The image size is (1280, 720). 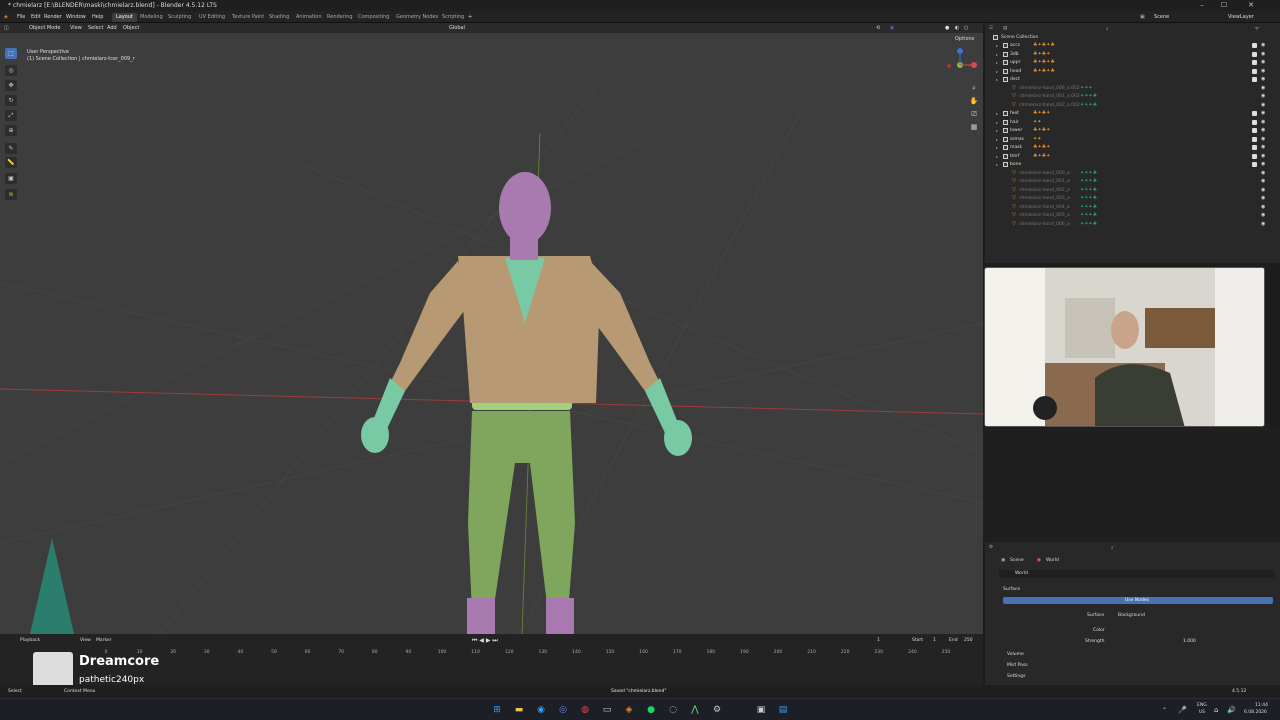 What do you see at coordinates (1216, 710) in the screenshot?
I see `network-icon: ⌂` at bounding box center [1216, 710].